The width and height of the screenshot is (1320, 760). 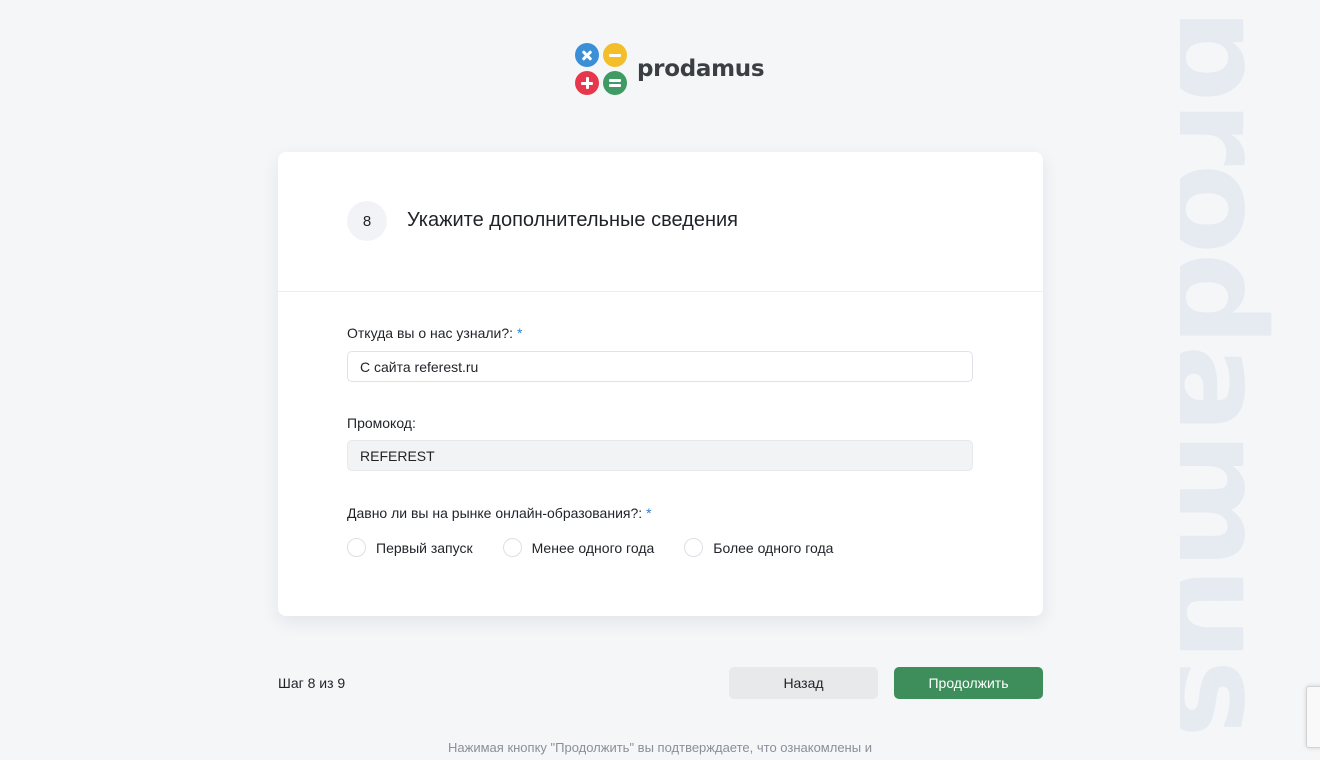 I want to click on continue-button: Продолжить, so click(x=968, y=683).